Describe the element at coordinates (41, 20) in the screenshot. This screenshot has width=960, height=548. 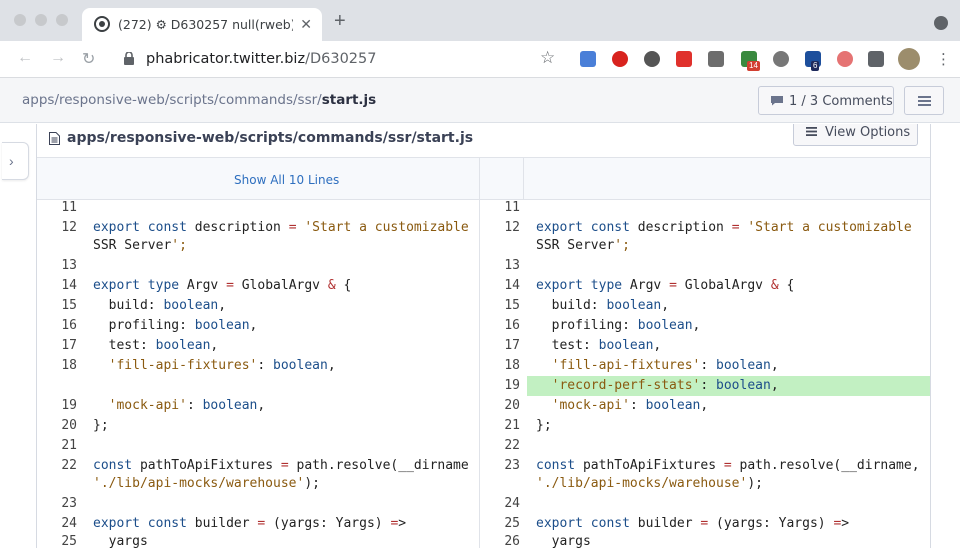
I see `window-minimize-button` at that location.